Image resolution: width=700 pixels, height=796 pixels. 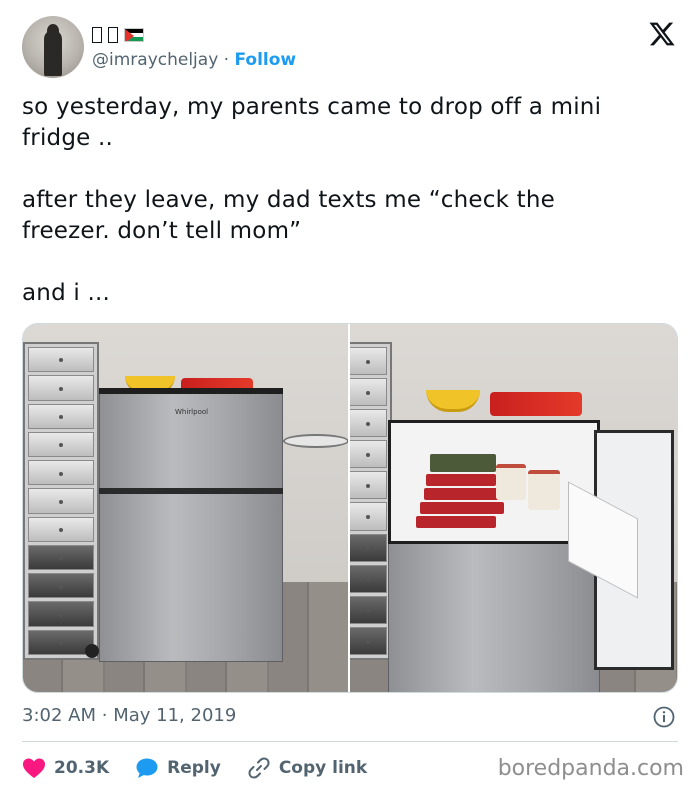 I want to click on tweet-header: @imraycheljay · Follow, so click(x=352, y=47).